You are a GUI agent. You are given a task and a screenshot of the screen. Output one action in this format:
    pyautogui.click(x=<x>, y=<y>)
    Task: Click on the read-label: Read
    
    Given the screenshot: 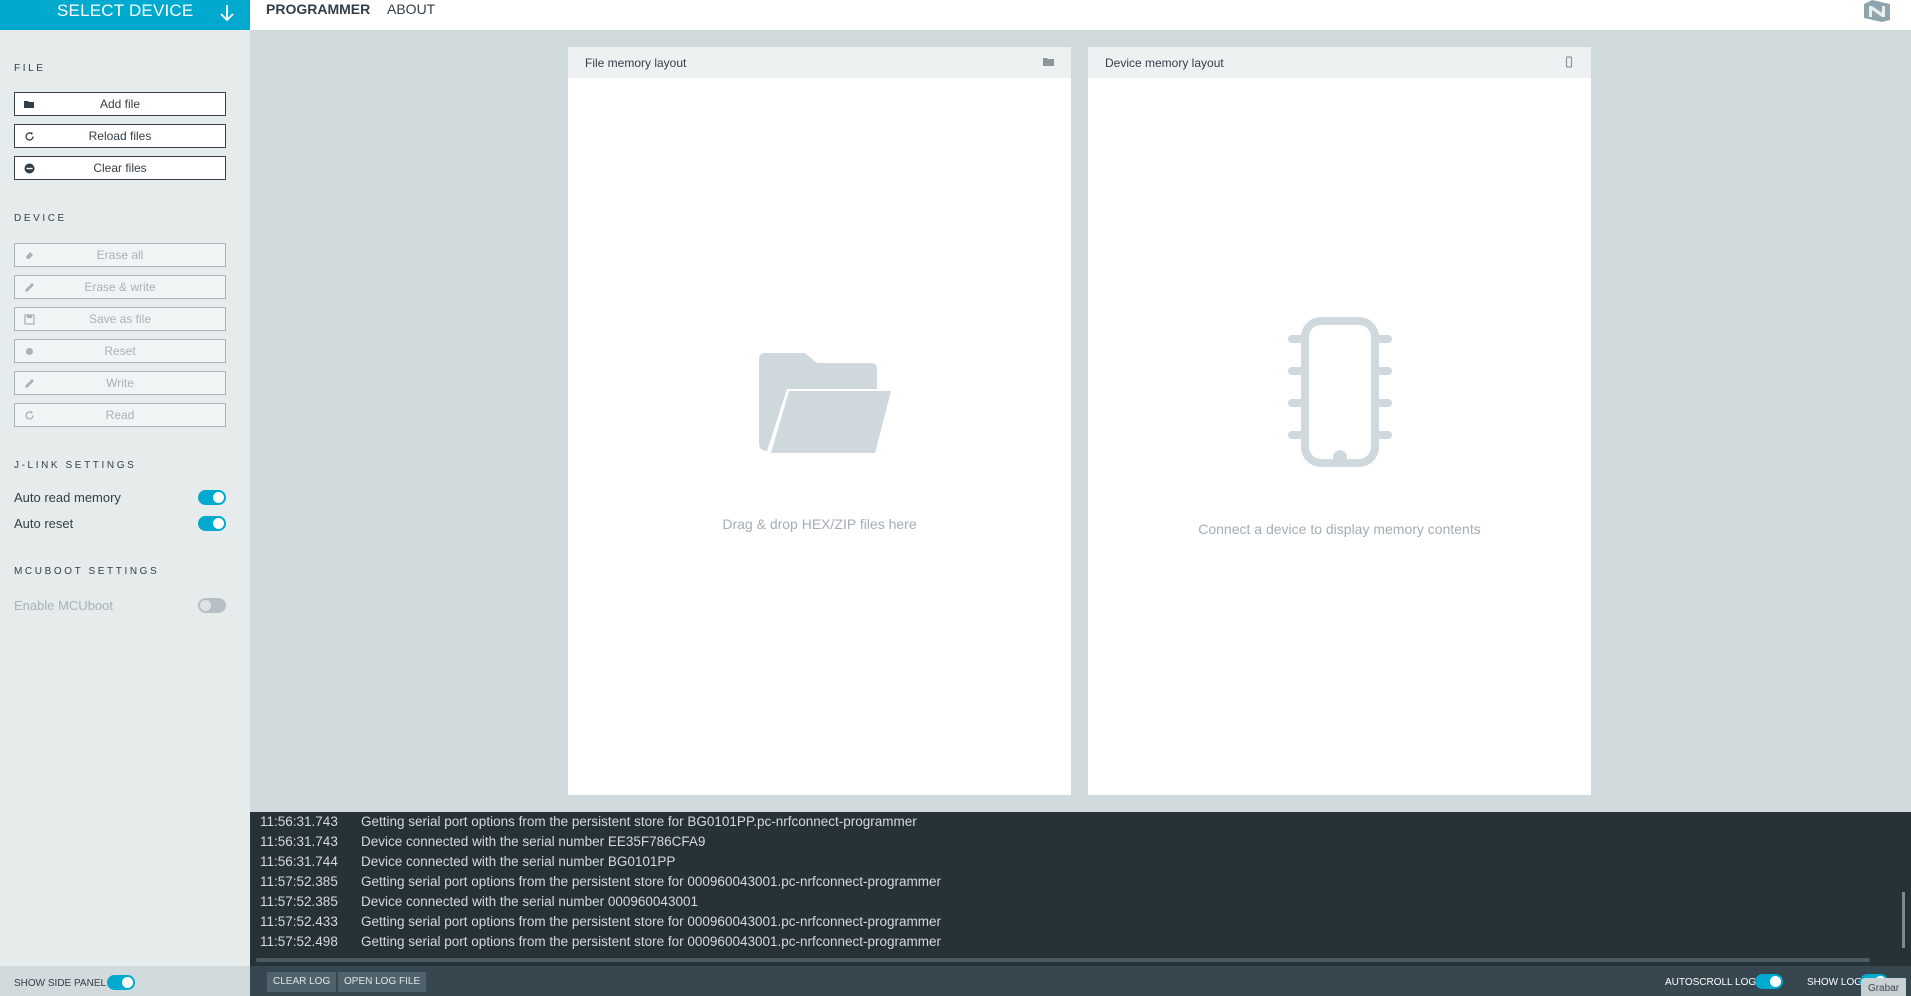 What is the action you would take?
    pyautogui.click(x=120, y=415)
    